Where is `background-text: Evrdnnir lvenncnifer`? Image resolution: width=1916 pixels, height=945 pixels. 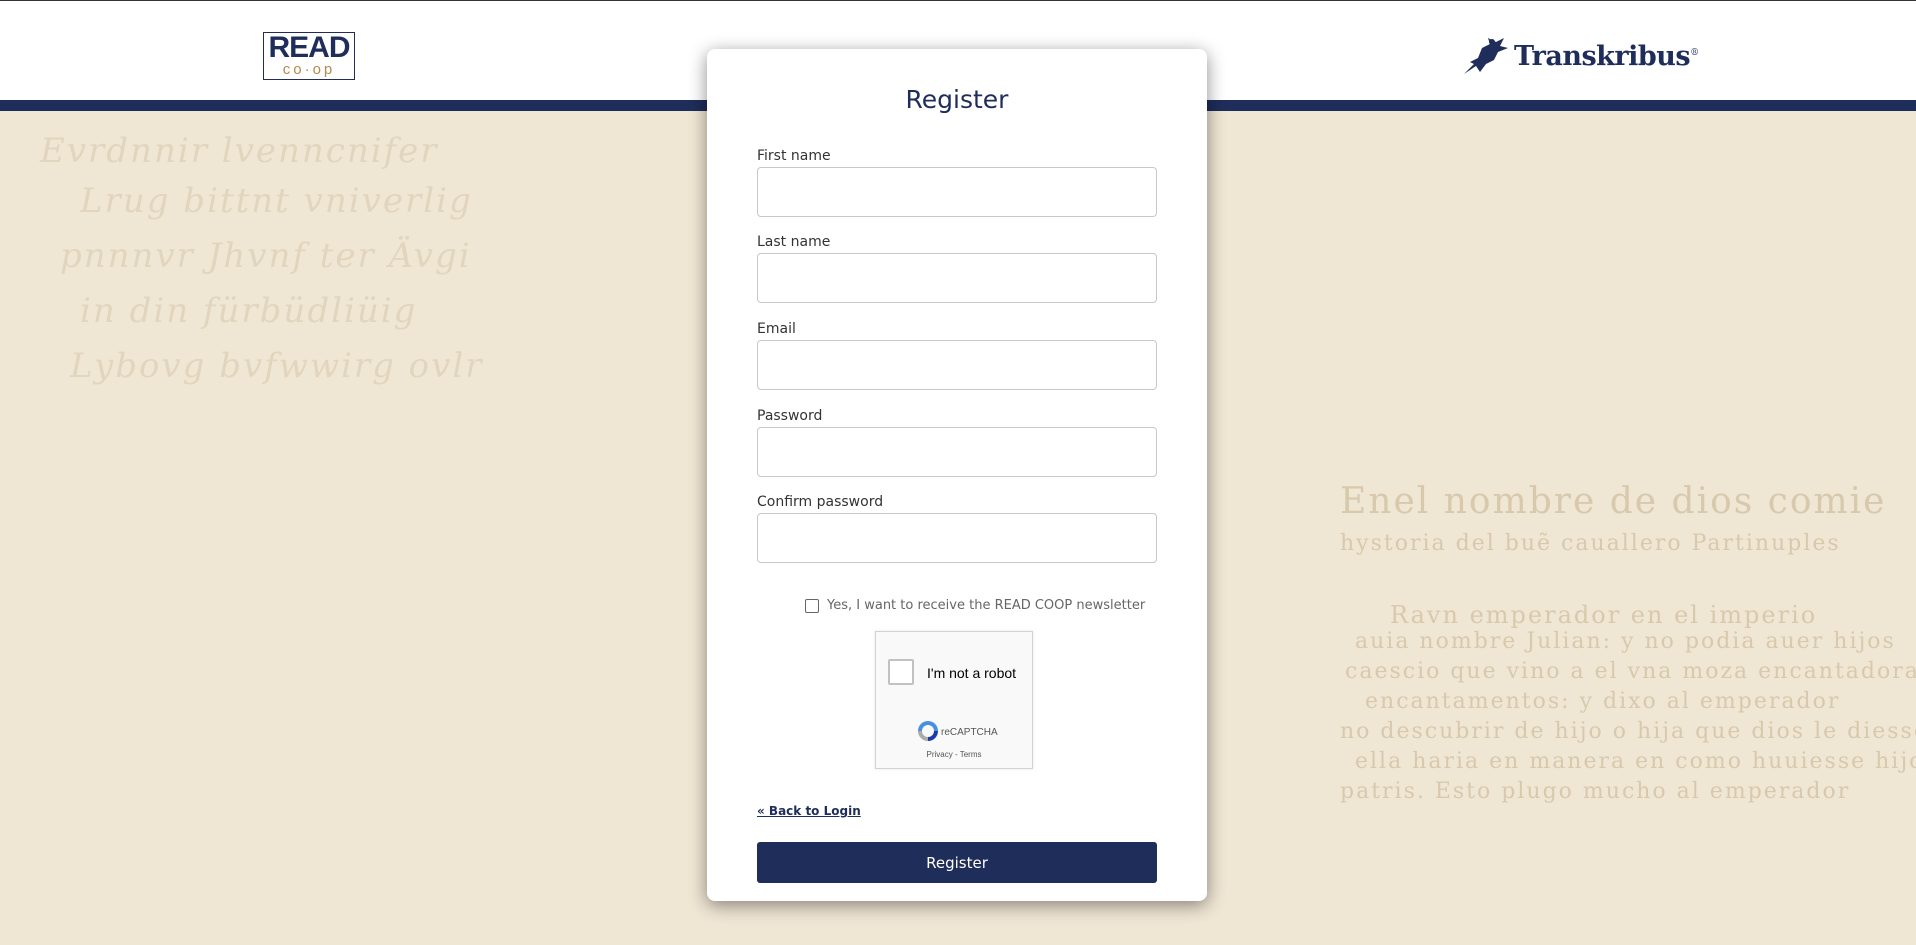 background-text: Evrdnnir lvenncnifer is located at coordinates (239, 151).